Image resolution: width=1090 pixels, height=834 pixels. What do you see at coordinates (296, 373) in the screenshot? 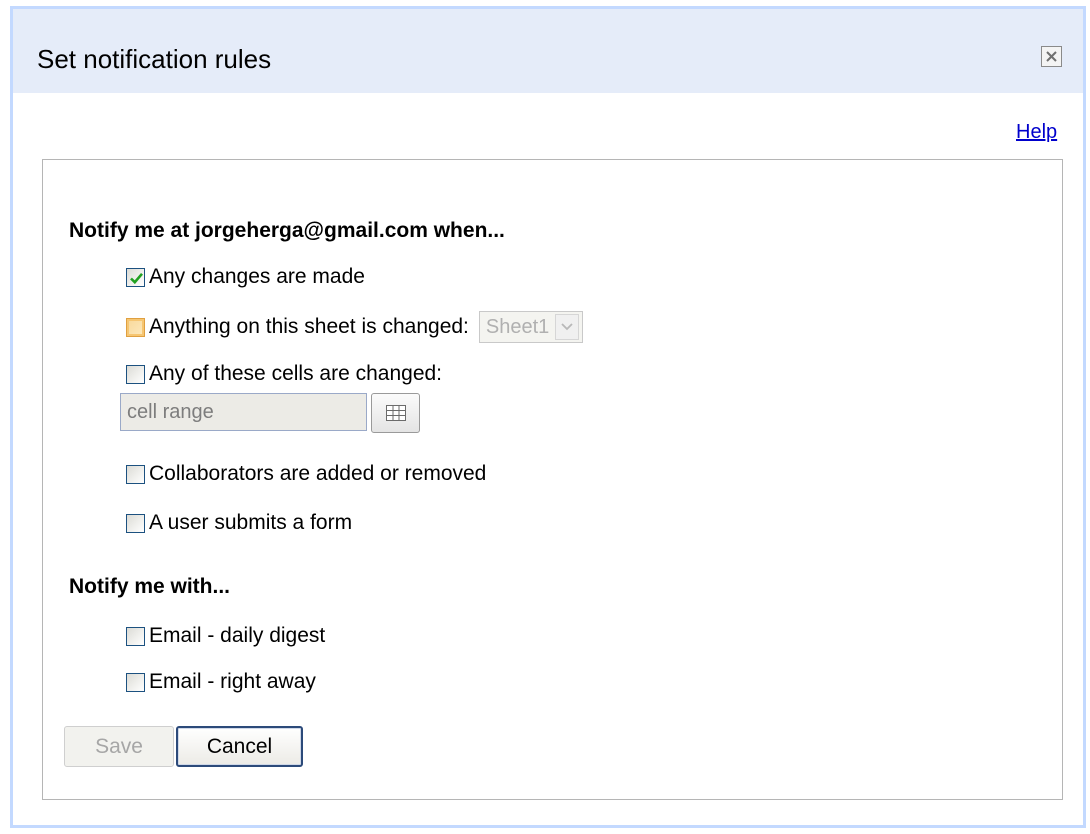
I see `cells-changed-label: Any of these cells are changed:` at bounding box center [296, 373].